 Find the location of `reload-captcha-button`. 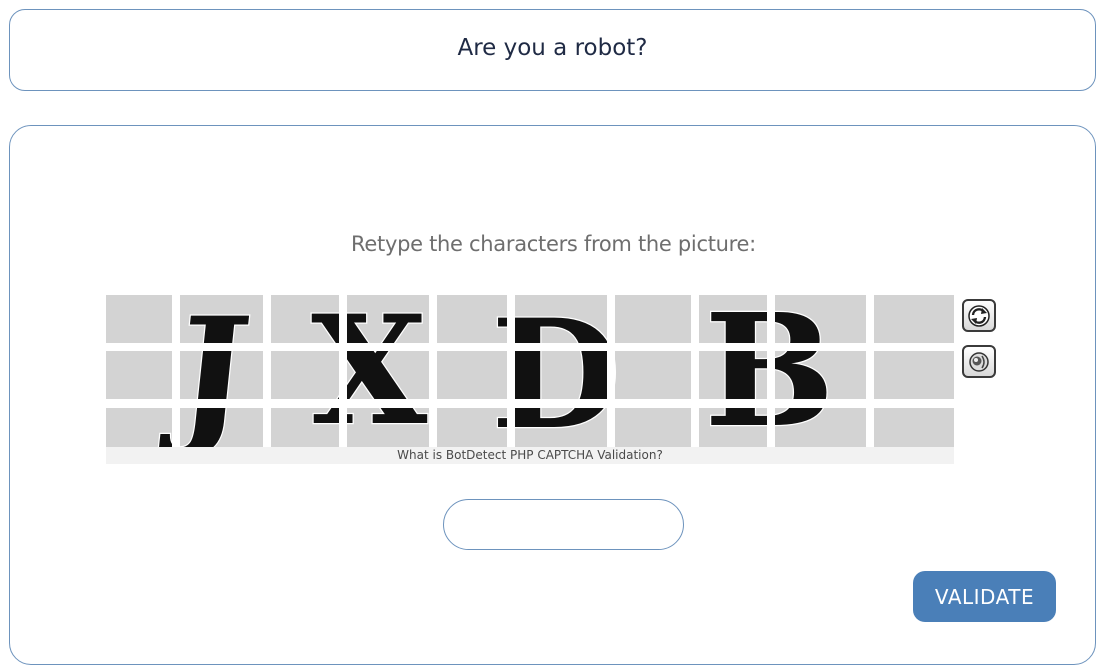

reload-captcha-button is located at coordinates (979, 315).